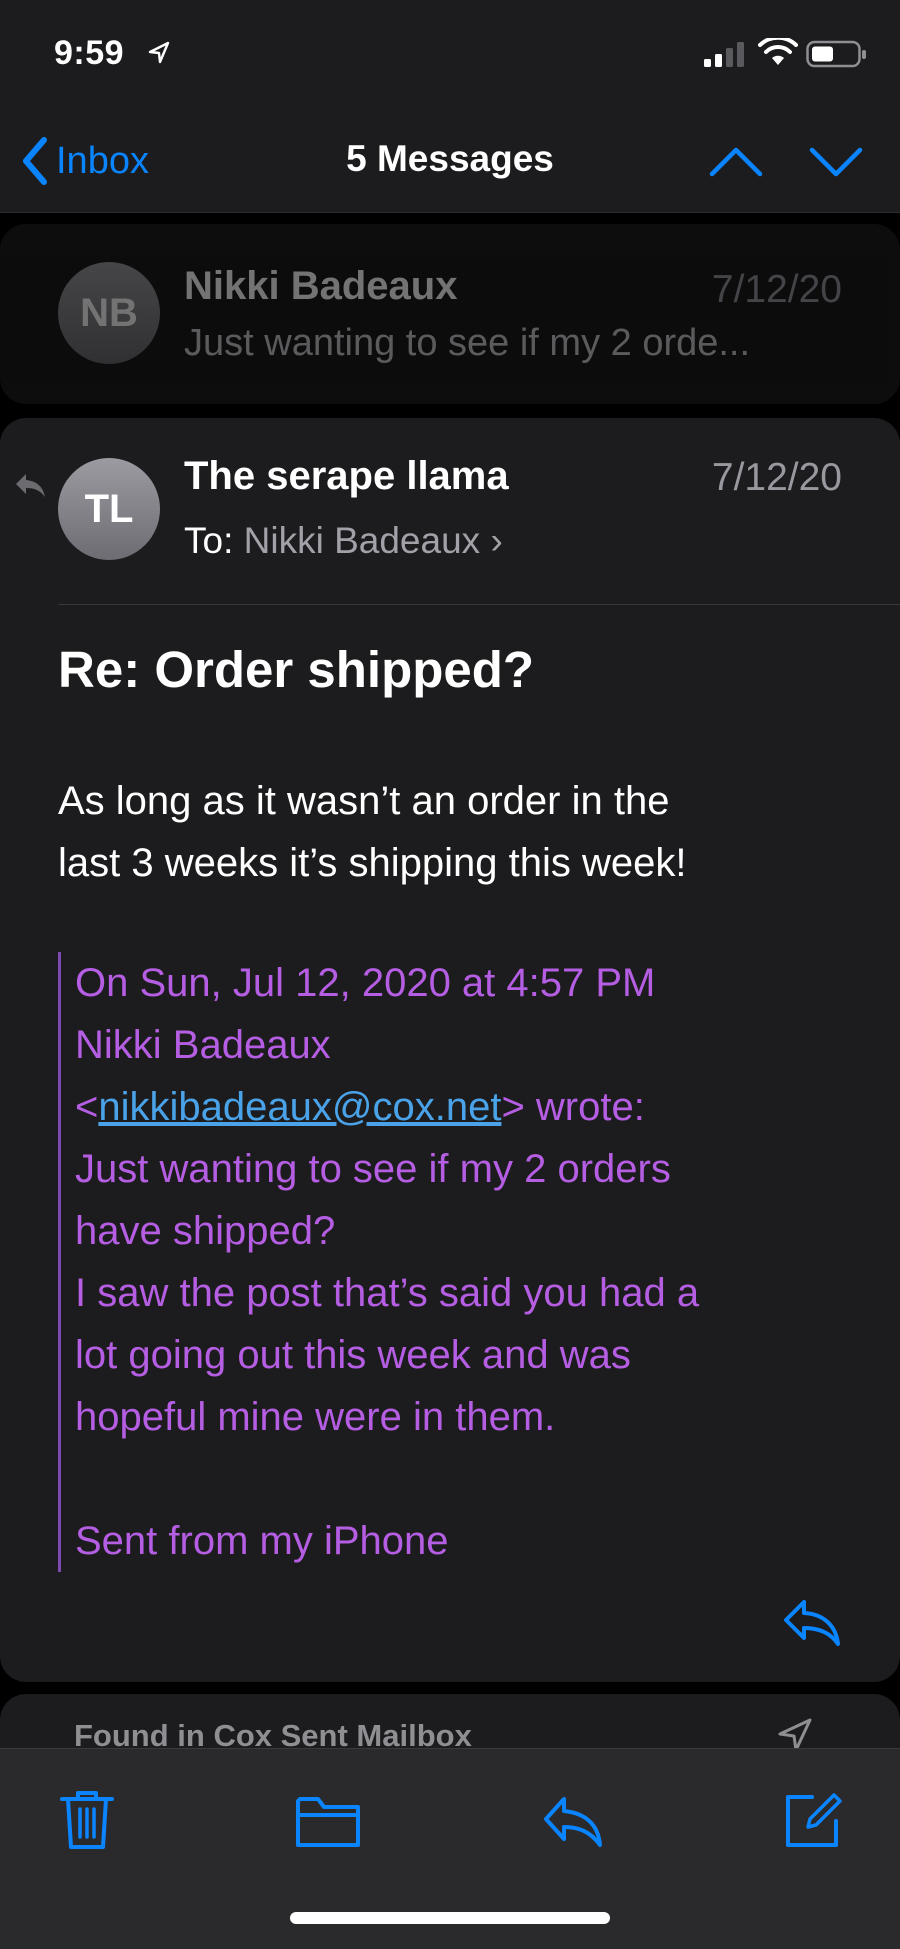  I want to click on recipient-line: To: Nikki Badeaux ›, so click(343, 541).